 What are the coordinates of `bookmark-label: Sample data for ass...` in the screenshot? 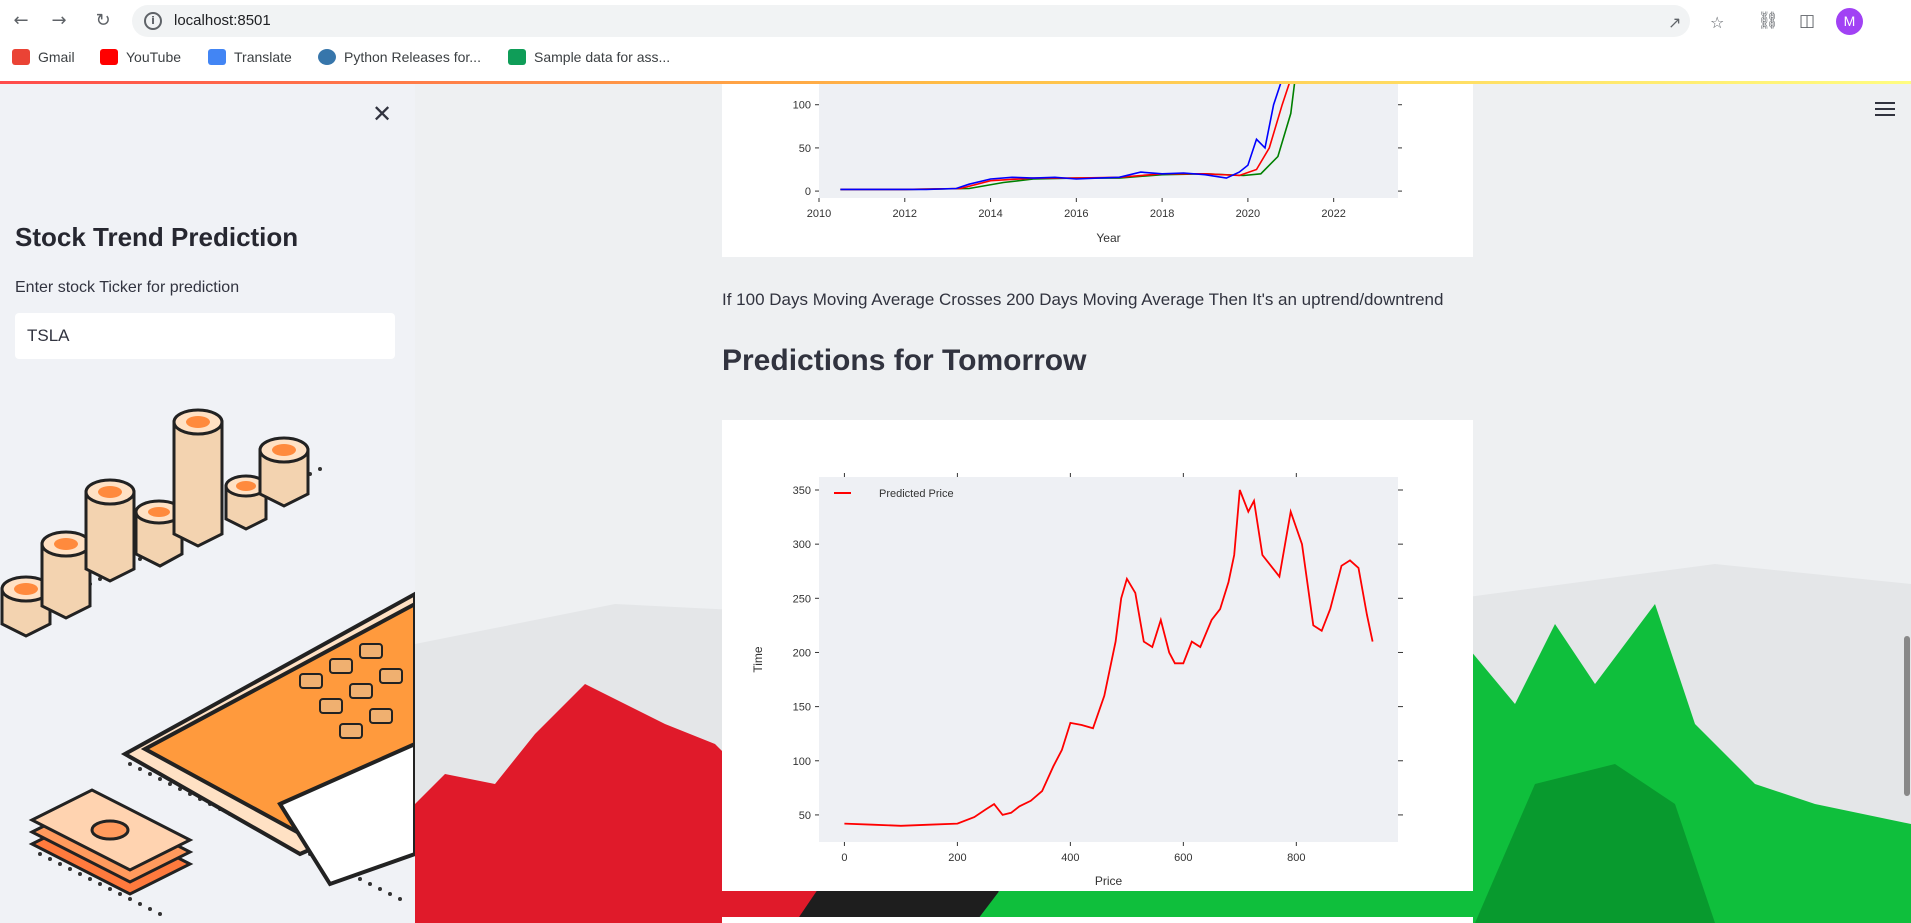 It's located at (602, 57).